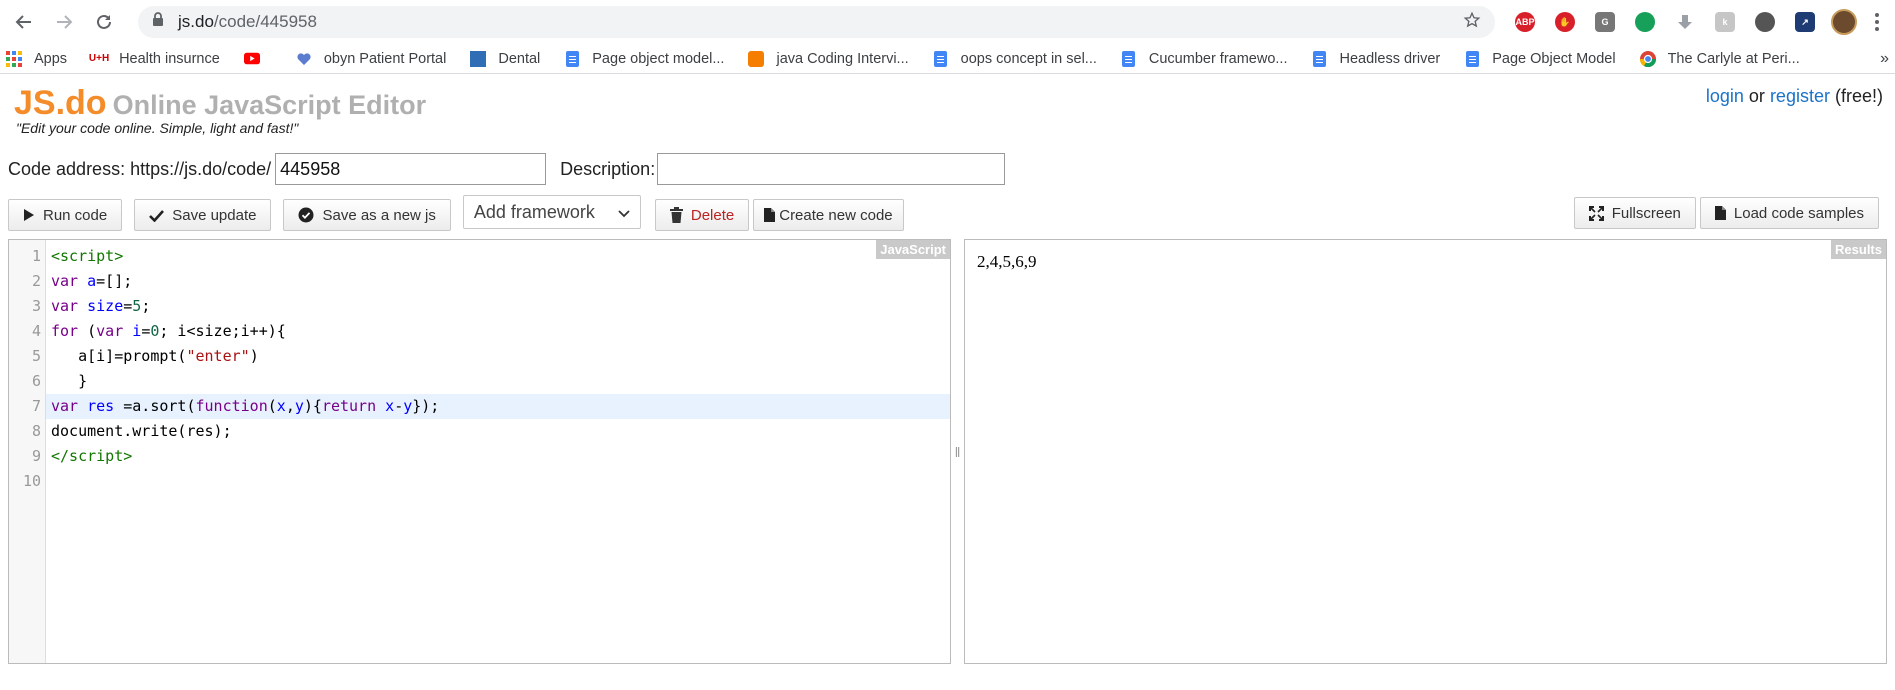 The width and height of the screenshot is (1895, 690). I want to click on register-link: register, so click(1800, 96).